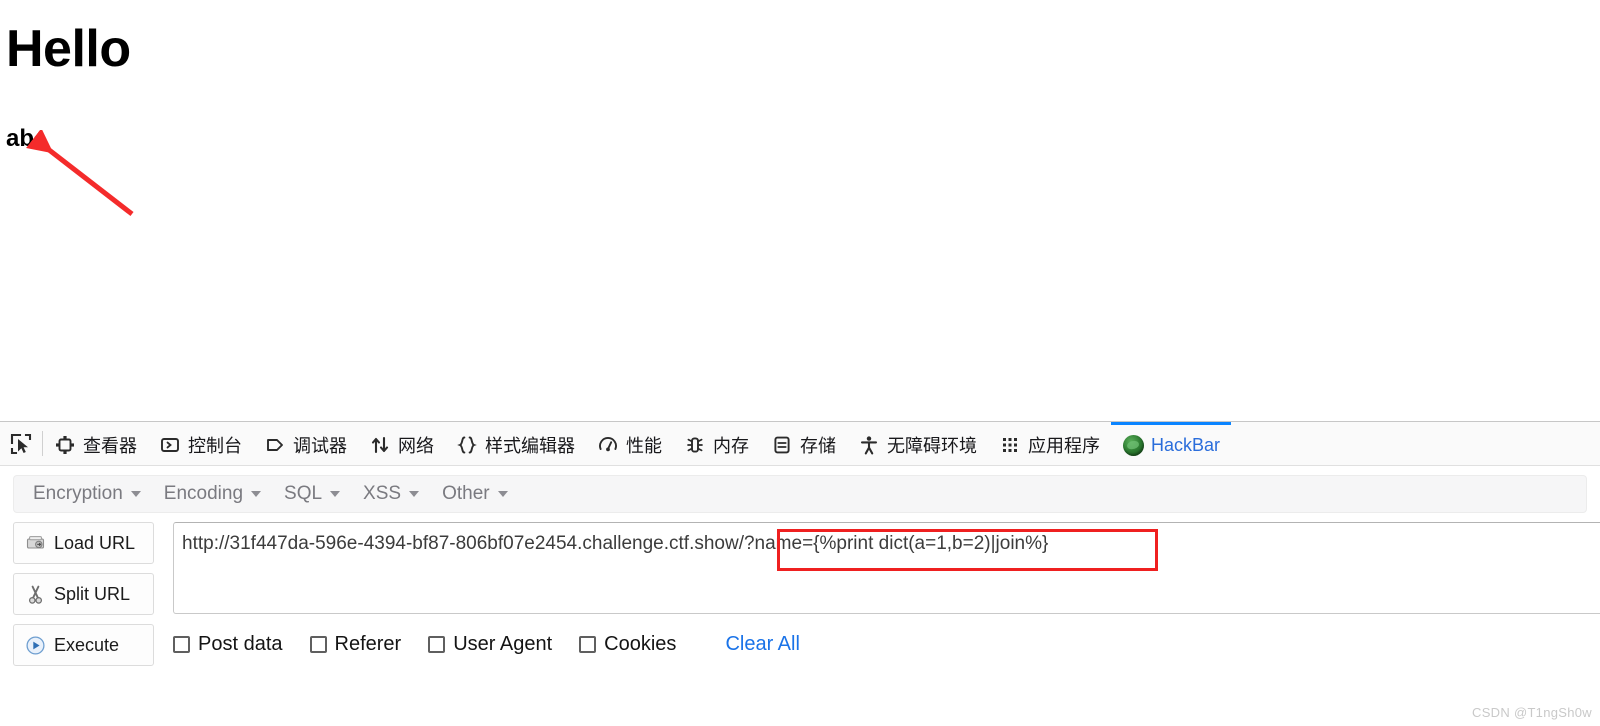  I want to click on hackbar-menu-bar: Encryption Encoding SQL XSS Other, so click(800, 494).